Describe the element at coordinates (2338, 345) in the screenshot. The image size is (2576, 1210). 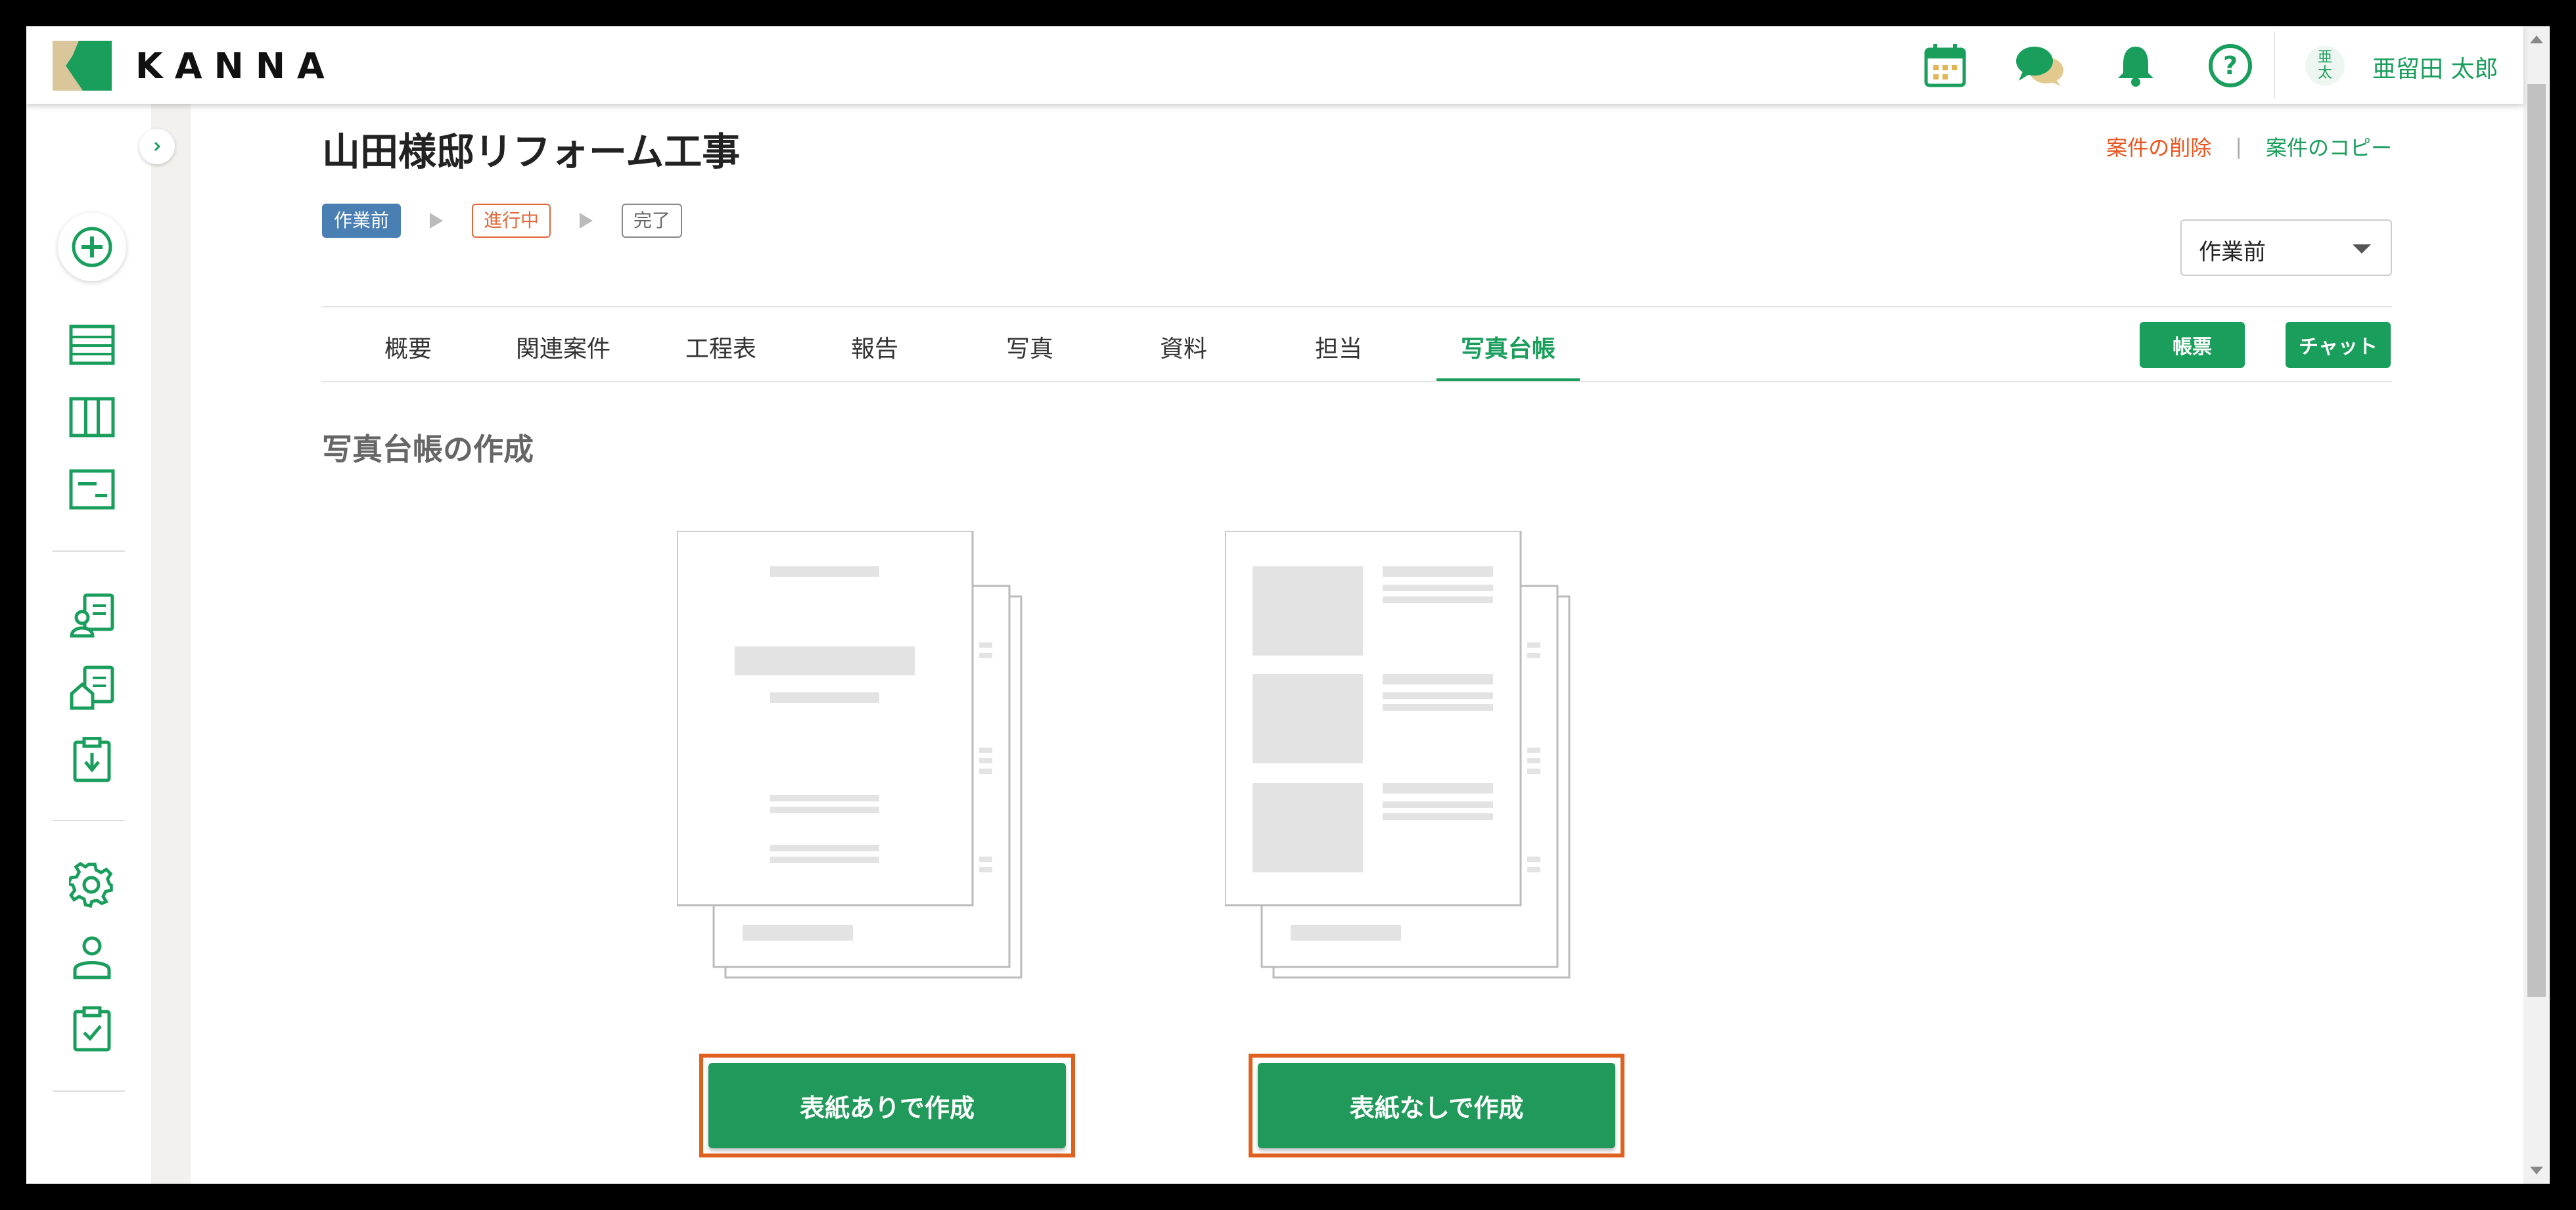
I see `chat-button: チャット` at that location.